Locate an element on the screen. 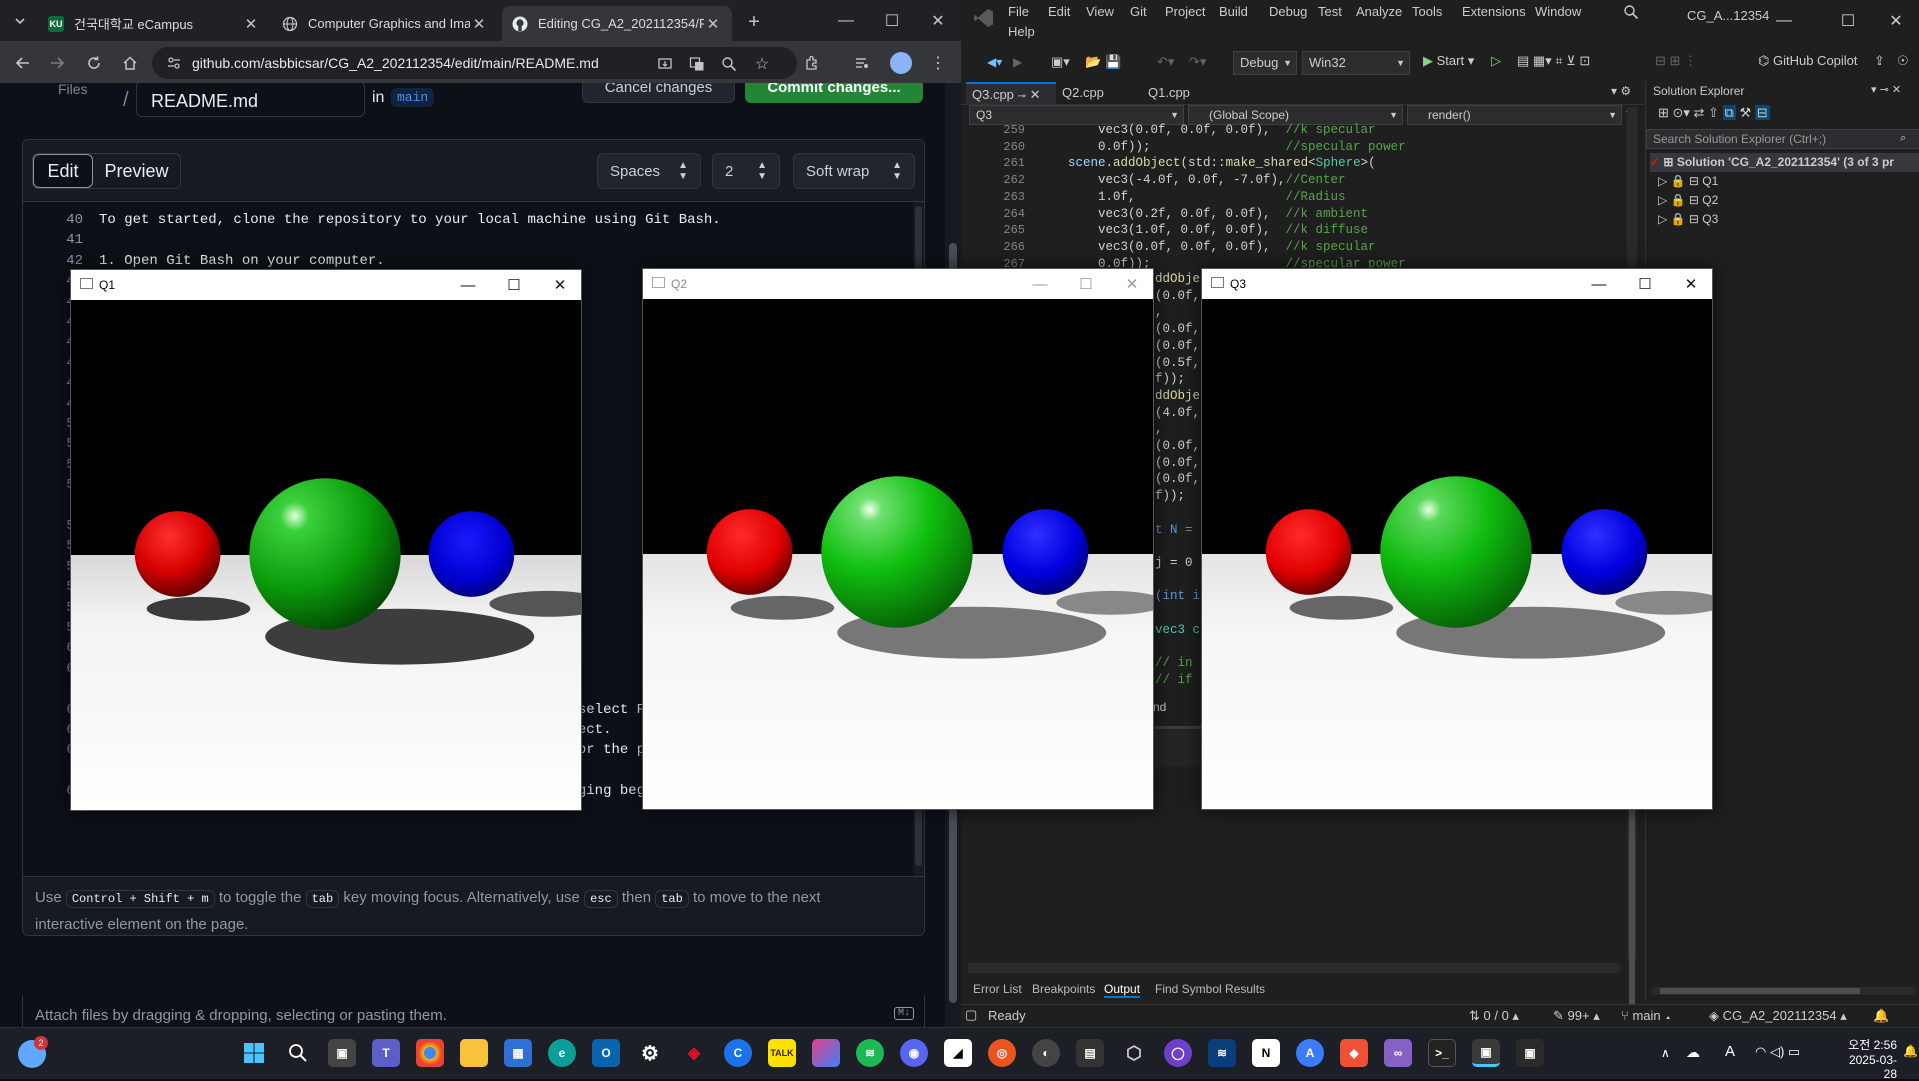 The image size is (1919, 1081). wrap-mode-select: Soft wrap ▲ ▼ is located at coordinates (854, 171).